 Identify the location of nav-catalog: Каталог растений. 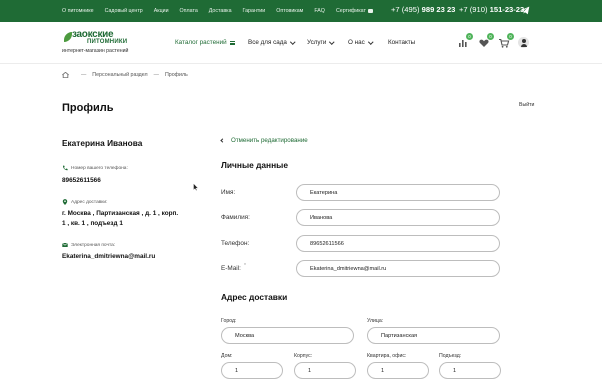
(205, 42).